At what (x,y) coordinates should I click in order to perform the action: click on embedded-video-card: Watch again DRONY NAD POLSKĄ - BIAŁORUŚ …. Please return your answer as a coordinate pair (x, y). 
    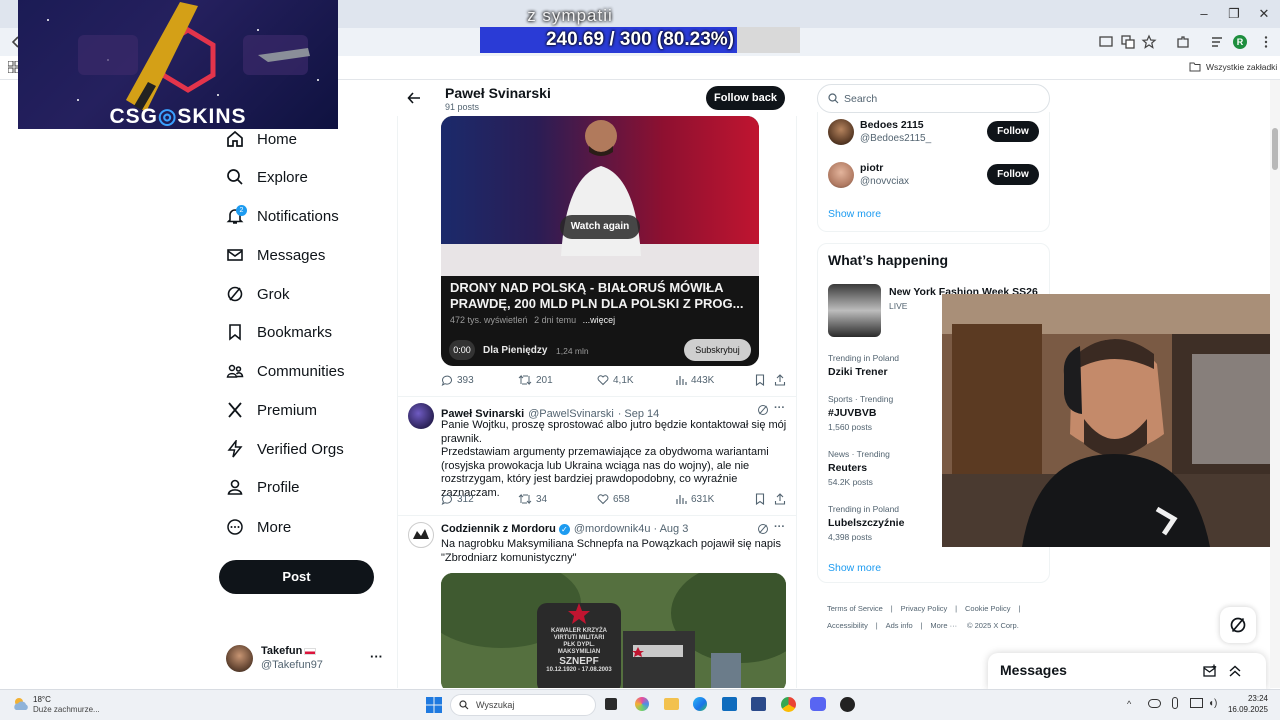
    Looking at the image, I should click on (600, 241).